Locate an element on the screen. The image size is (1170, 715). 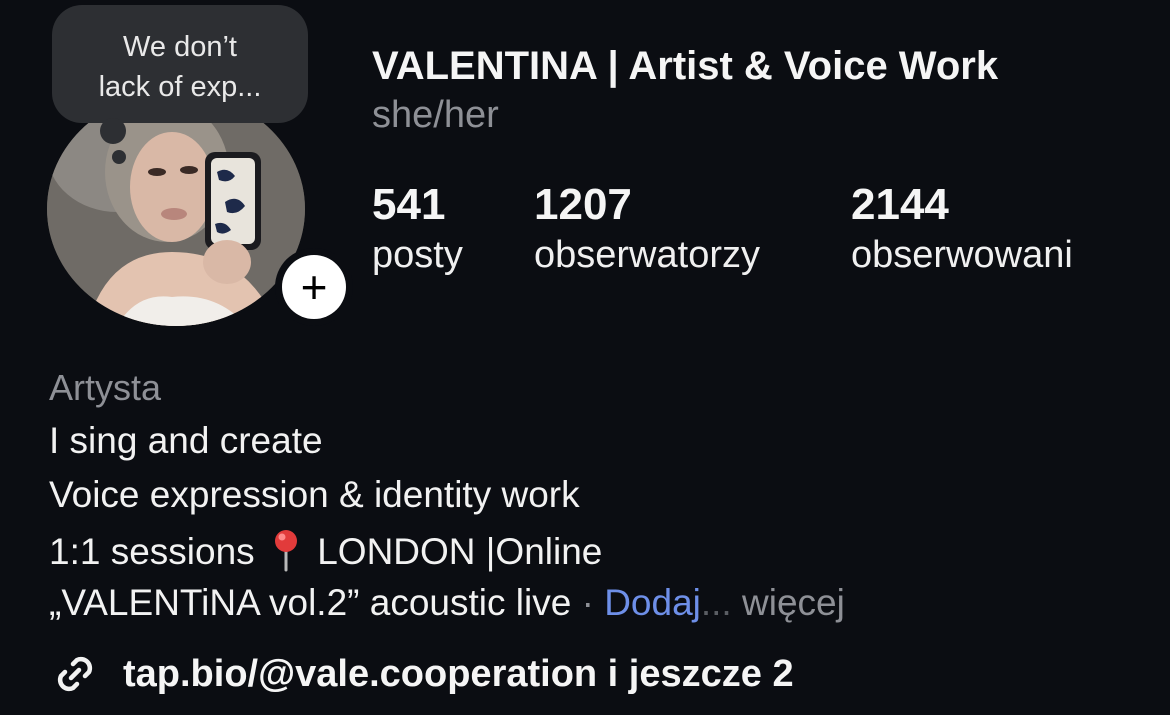
avatar-container: + is located at coordinates (200, 212).